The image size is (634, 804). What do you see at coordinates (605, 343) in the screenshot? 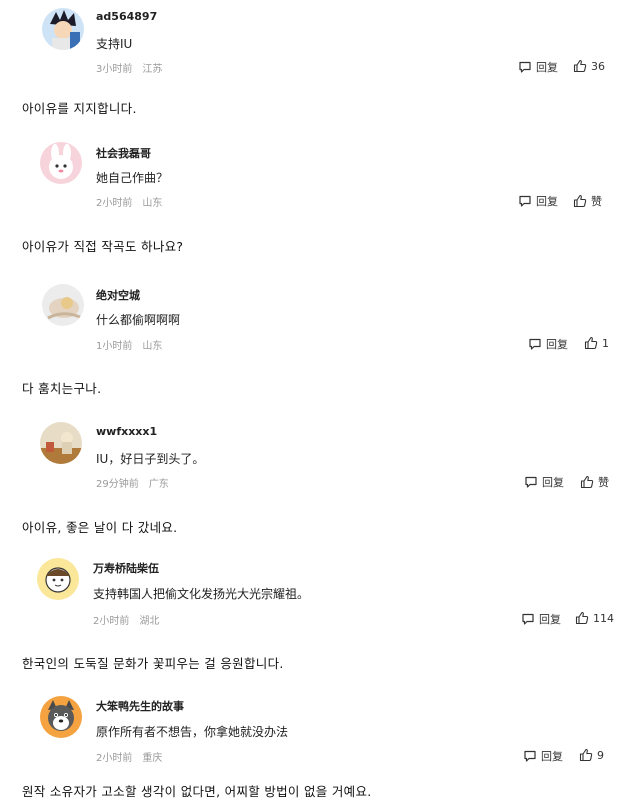
I see `like-count: 1` at bounding box center [605, 343].